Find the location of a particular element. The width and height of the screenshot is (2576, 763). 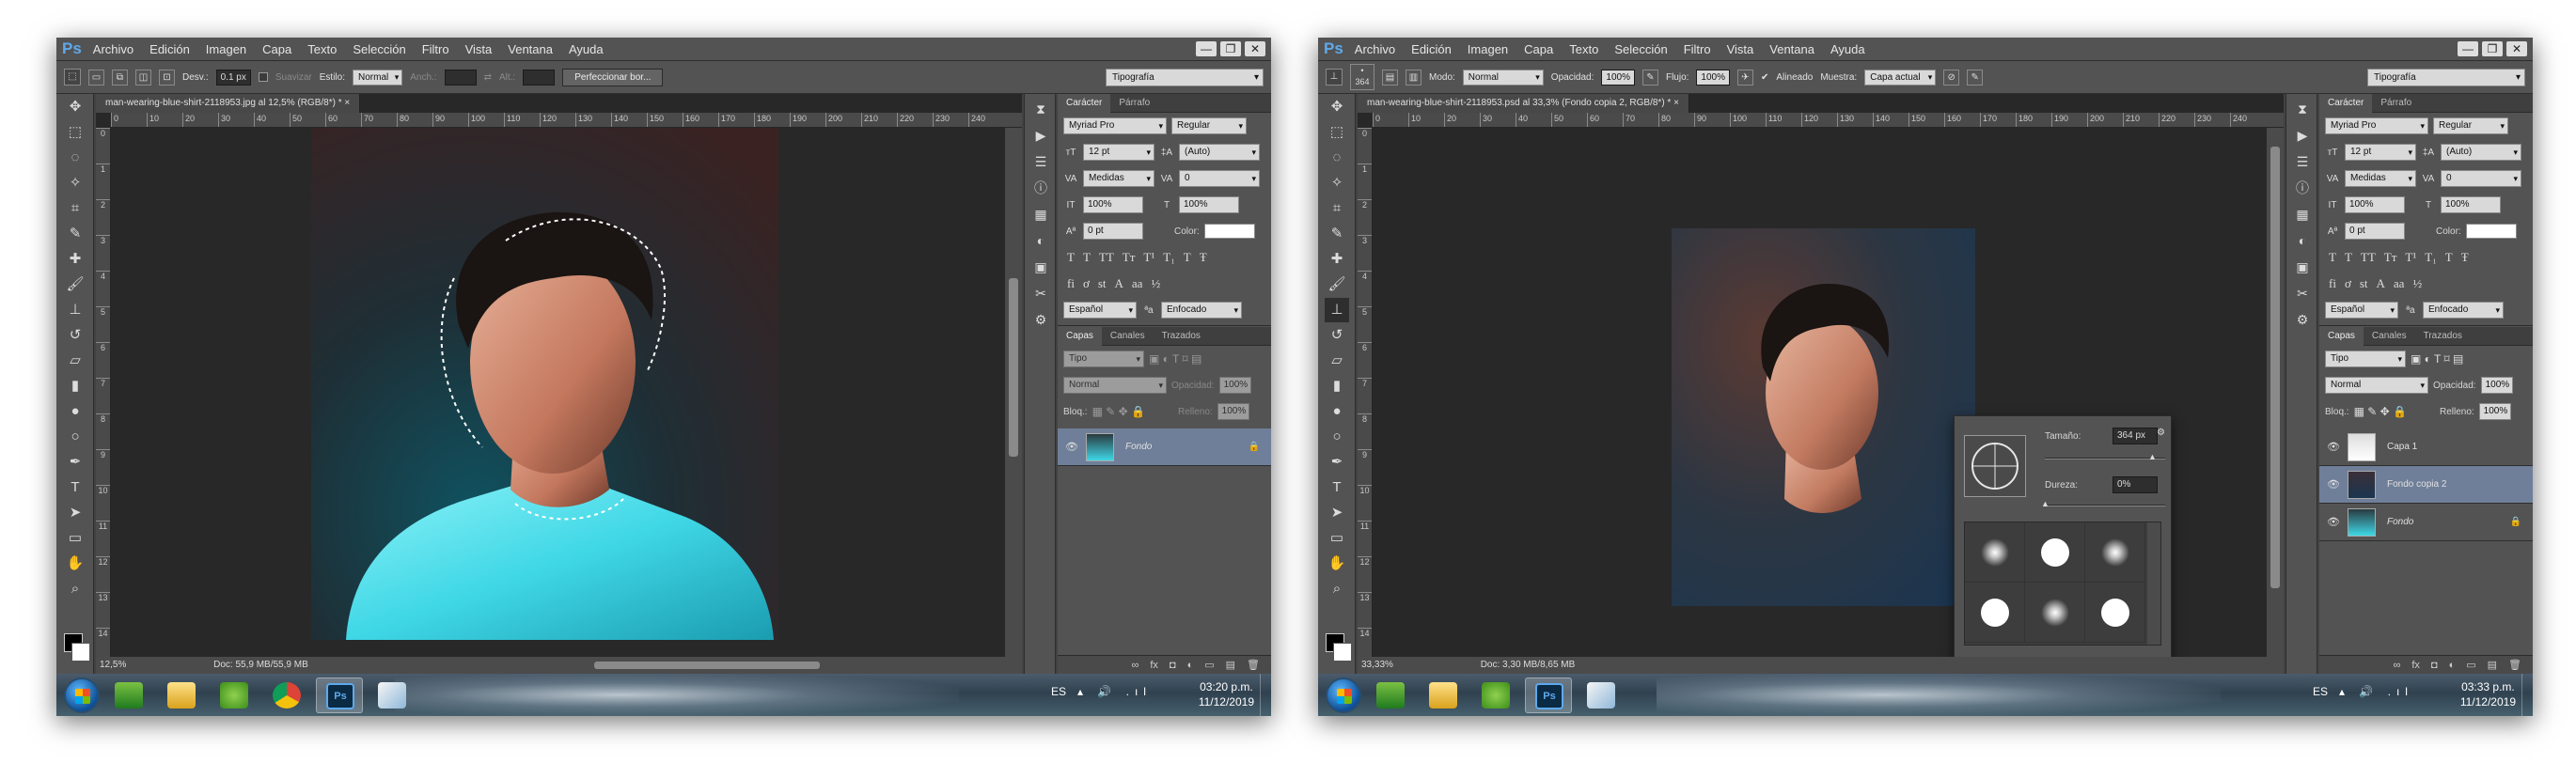

vertical-scale-input: 100% is located at coordinates (1113, 205).